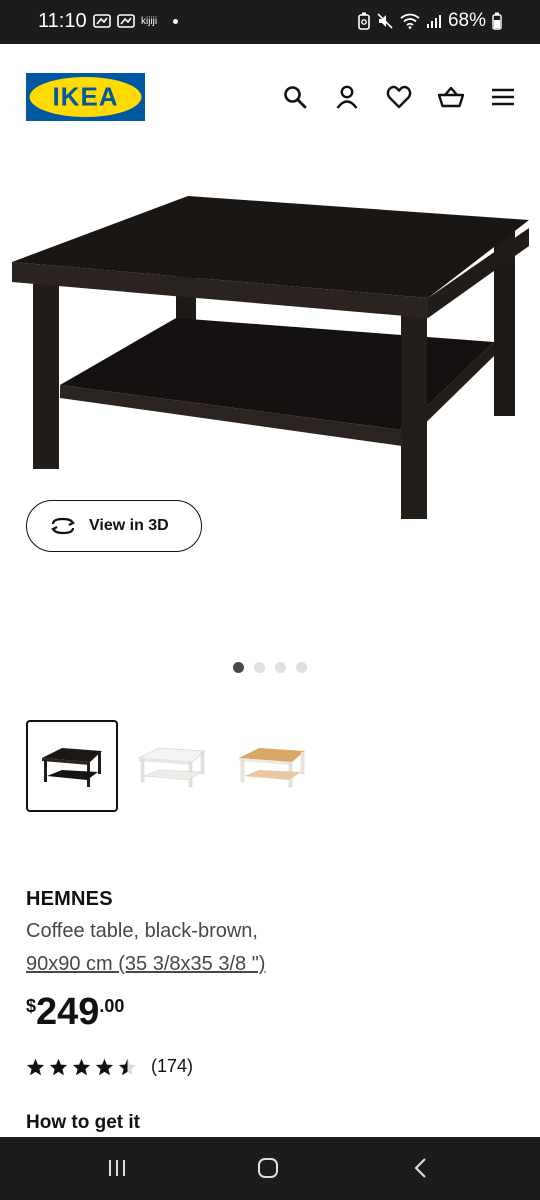  Describe the element at coordinates (497, 21) in the screenshot. I see `battery-icon` at that location.